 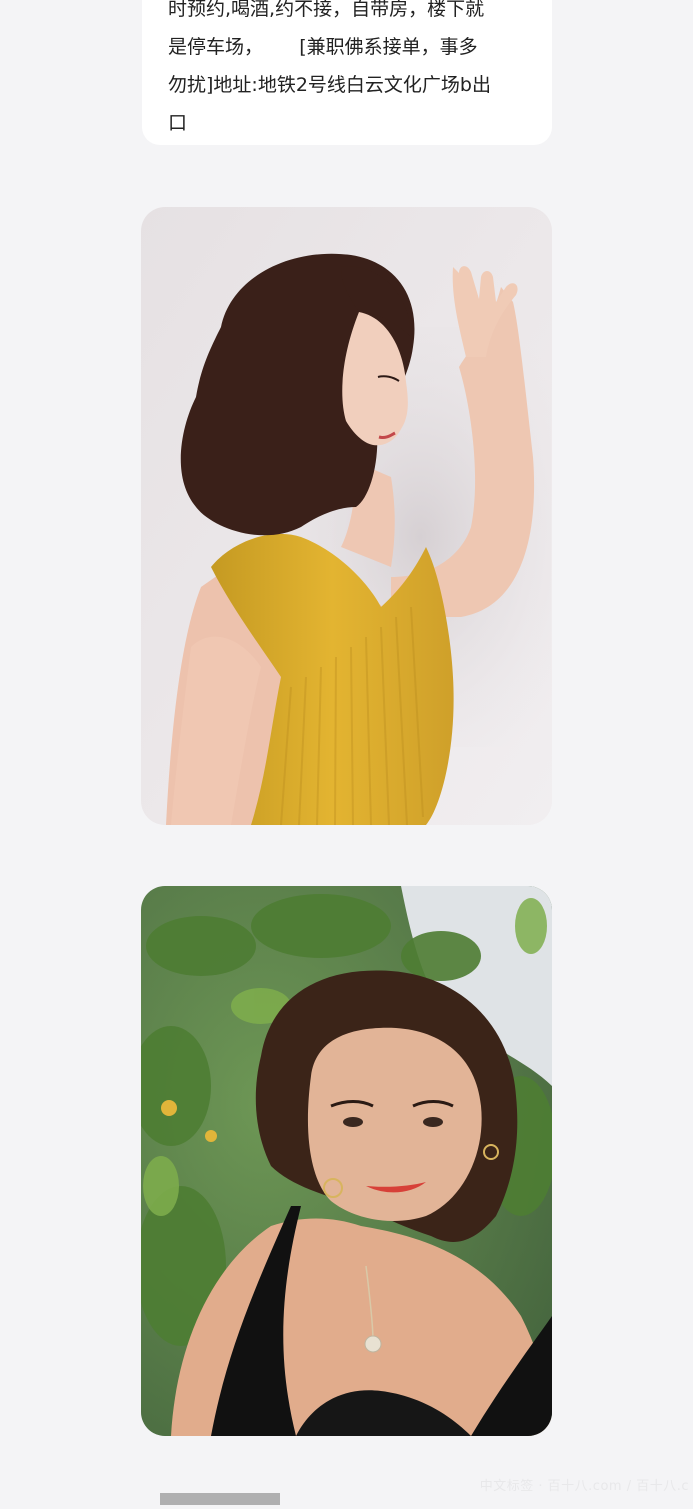 What do you see at coordinates (326, 10) in the screenshot?
I see `post-text-line: 时预约,喝酒,约不接，自带房，楼下就` at bounding box center [326, 10].